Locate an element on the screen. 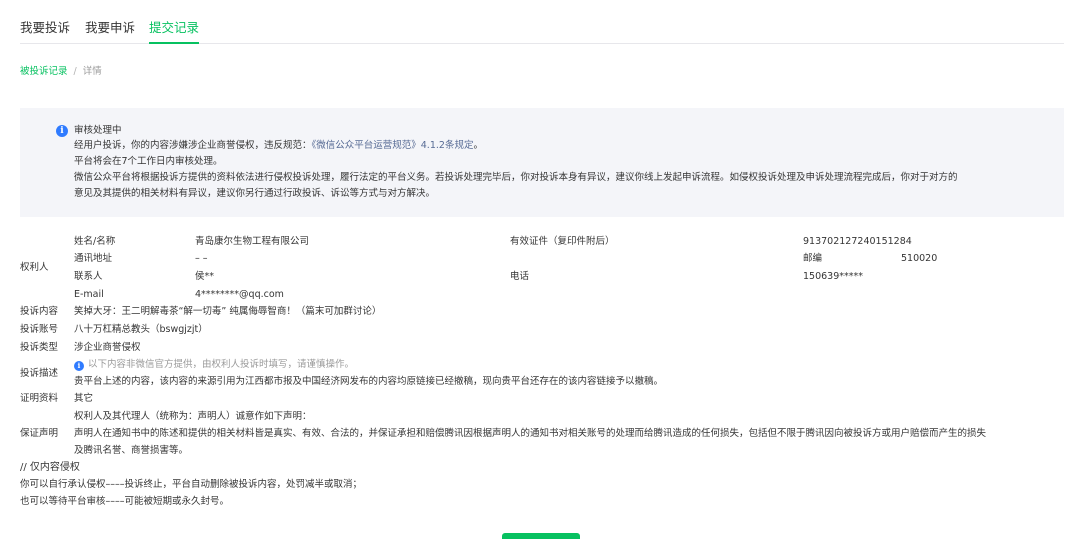 Image resolution: width=1080 pixels, height=539 pixels. footer-note-1: 你可以自行承认侵权––––投诉终止，平台自动删除被投诉内容，处罚减半或取消； is located at coordinates (191, 484).